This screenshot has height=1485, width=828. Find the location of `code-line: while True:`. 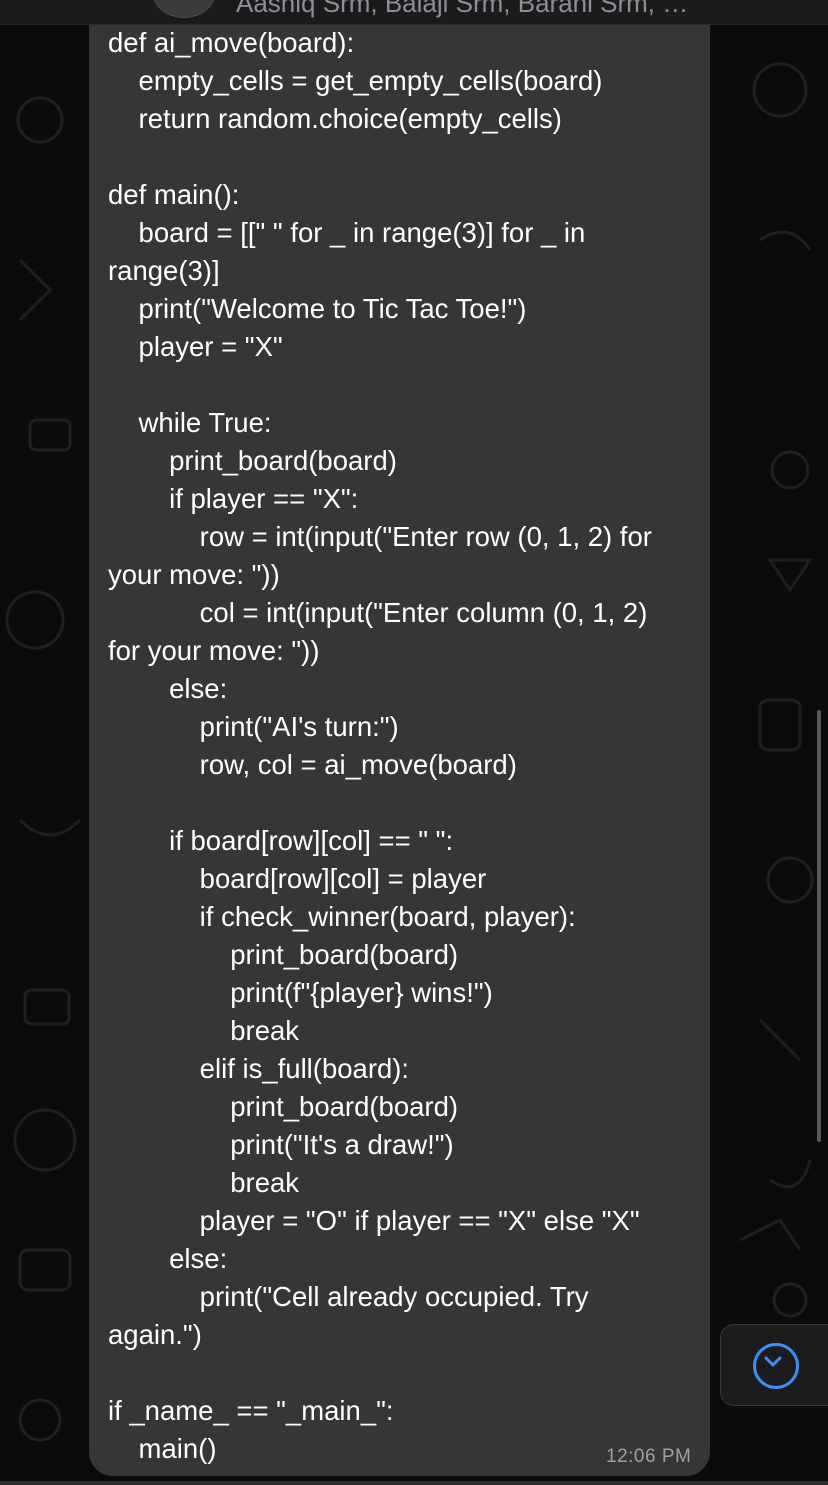

code-line: while True: is located at coordinates (190, 422).